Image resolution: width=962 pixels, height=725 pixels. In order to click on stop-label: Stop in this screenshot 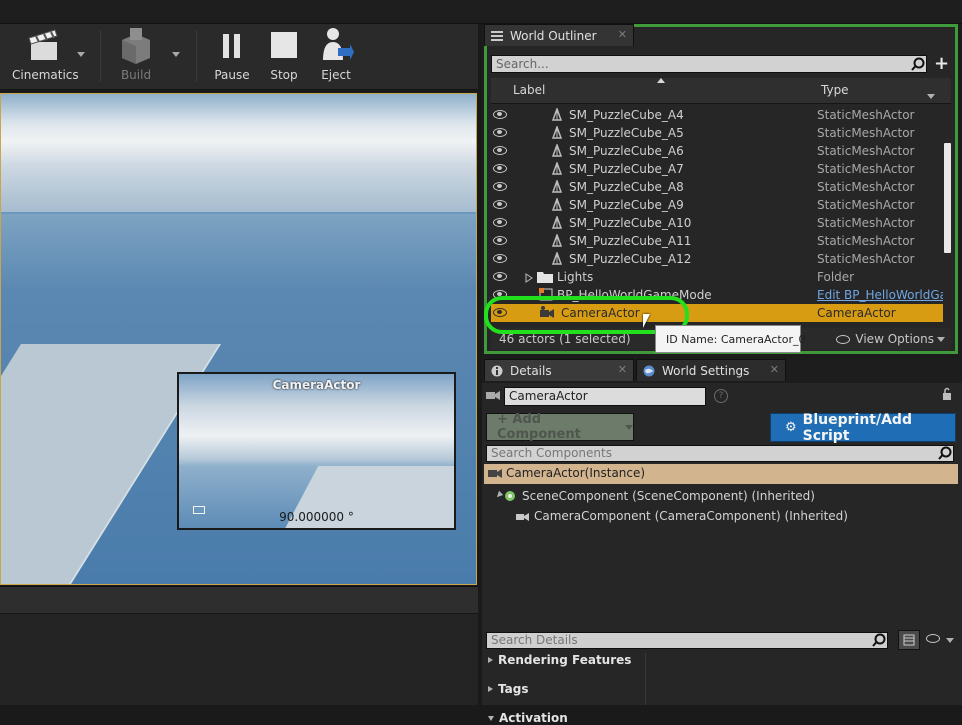, I will do `click(284, 75)`.